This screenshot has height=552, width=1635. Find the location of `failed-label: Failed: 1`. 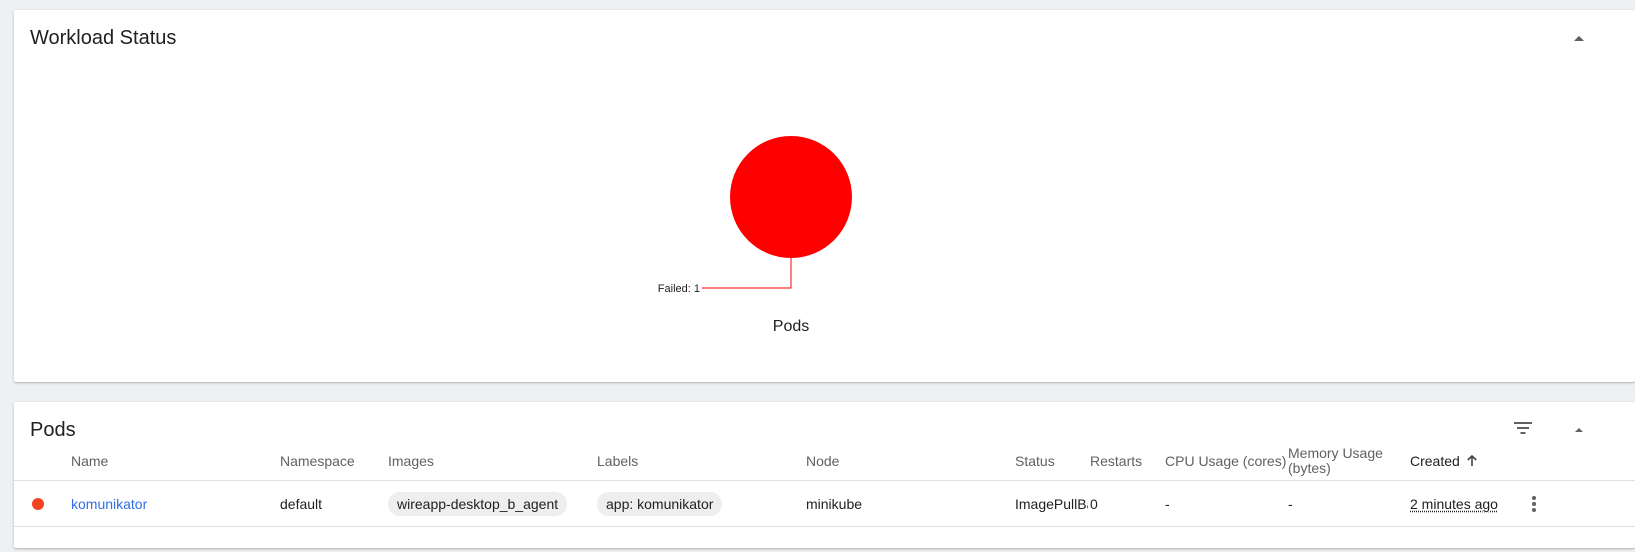

failed-label: Failed: 1 is located at coordinates (679, 289).